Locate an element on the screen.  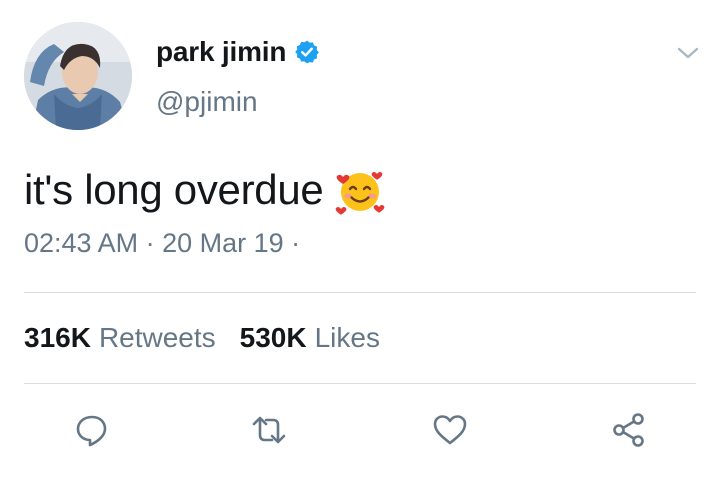
retweets-stat: 316K Retweets is located at coordinates (120, 338).